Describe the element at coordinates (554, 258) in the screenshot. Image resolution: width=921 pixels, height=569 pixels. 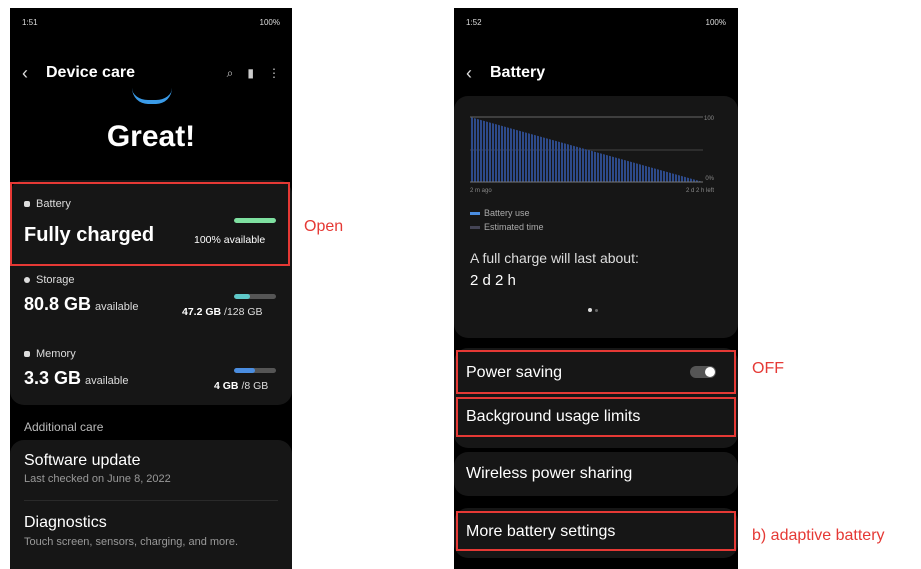
I see `full-charge-label: A full charge will last about:` at that location.